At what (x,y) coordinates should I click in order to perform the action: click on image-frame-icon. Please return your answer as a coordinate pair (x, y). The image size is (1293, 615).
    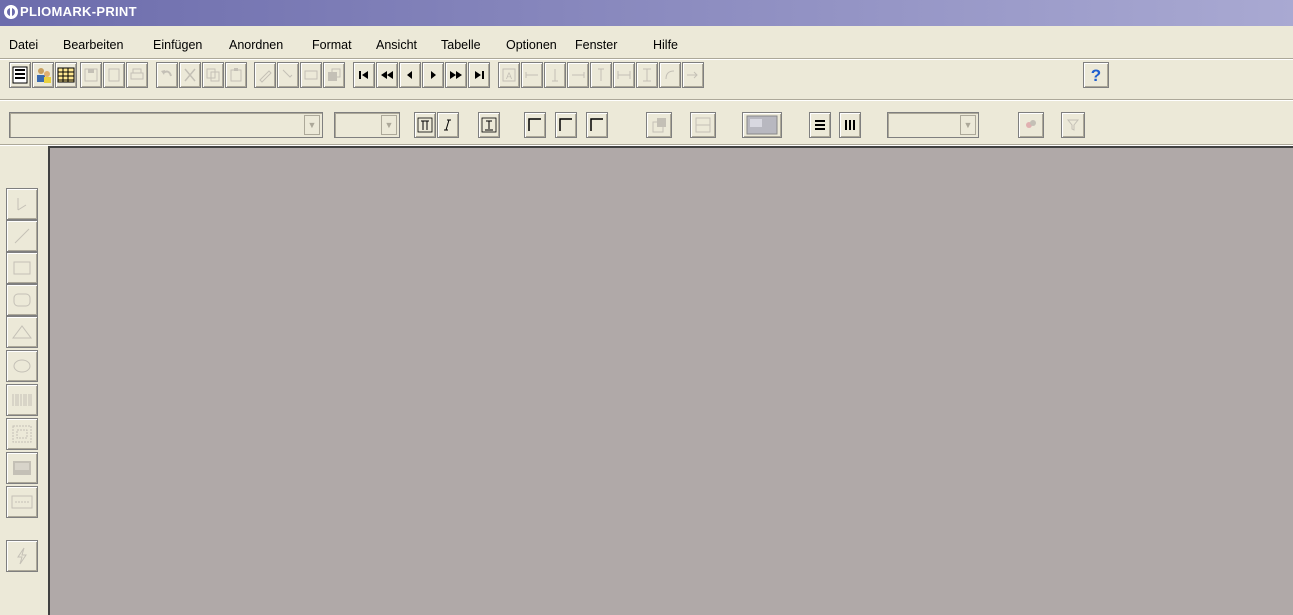
    Looking at the image, I should click on (22, 468).